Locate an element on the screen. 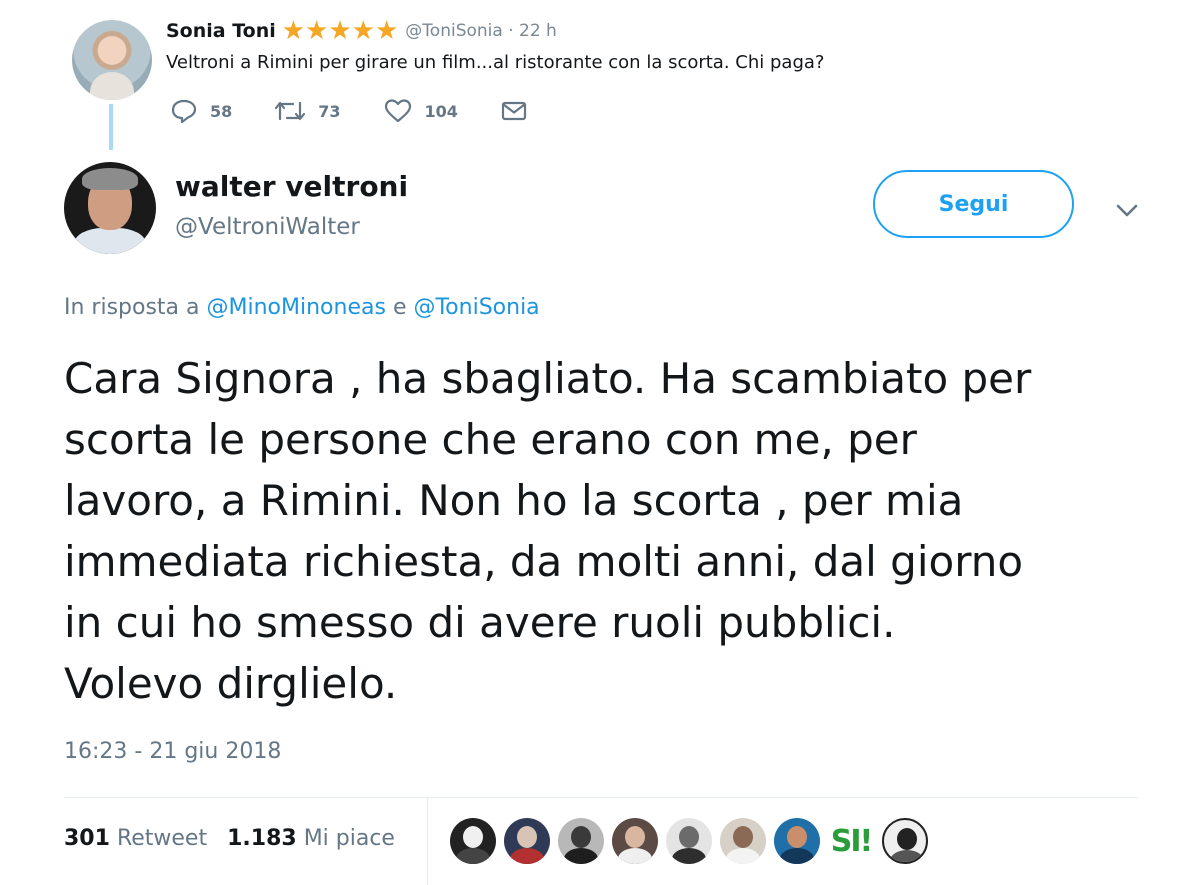 The height and width of the screenshot is (885, 1200). parent-author-handle-time: @ToniSonia · 22 h is located at coordinates (481, 31).